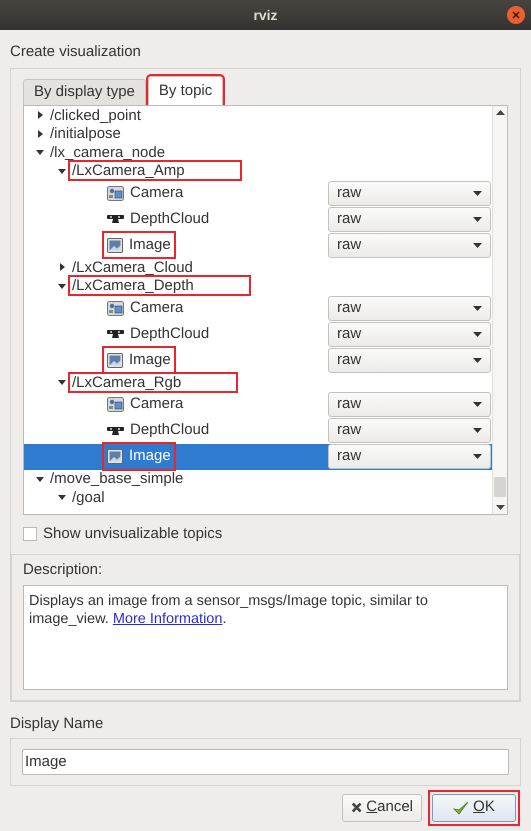 This screenshot has height=831, width=531. Describe the element at coordinates (500, 487) in the screenshot. I see `scrollbar-thumb` at that location.